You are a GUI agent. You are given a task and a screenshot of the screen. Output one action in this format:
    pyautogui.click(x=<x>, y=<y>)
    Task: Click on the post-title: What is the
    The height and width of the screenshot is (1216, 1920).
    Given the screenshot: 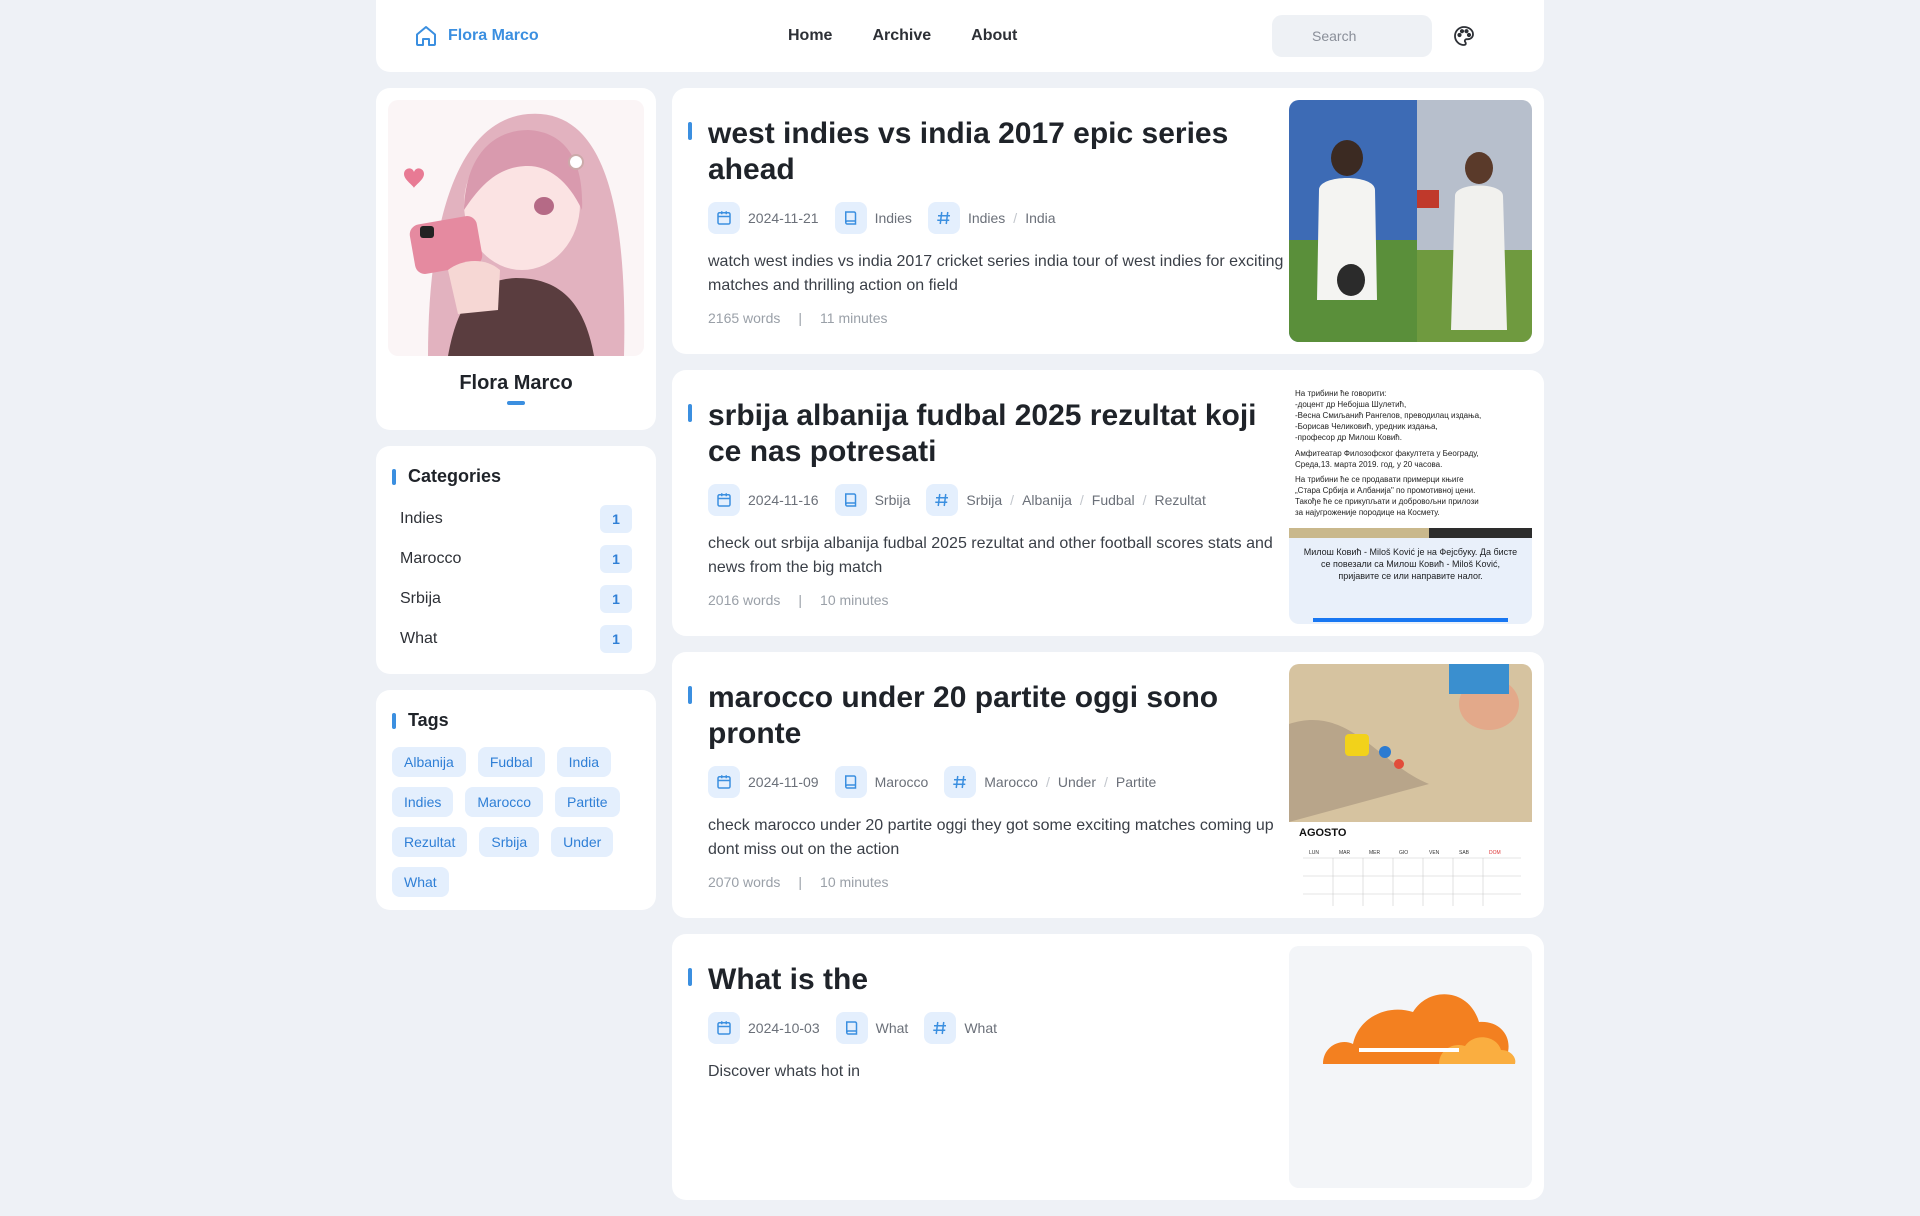 What is the action you would take?
    pyautogui.click(x=988, y=980)
    